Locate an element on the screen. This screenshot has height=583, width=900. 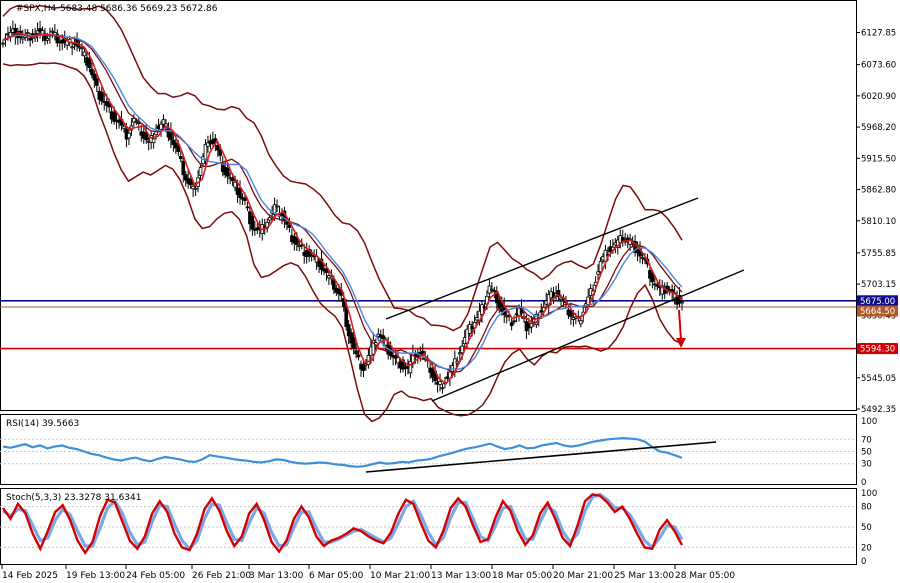
level-tag-label: 5594.30 is located at coordinates (877, 350).